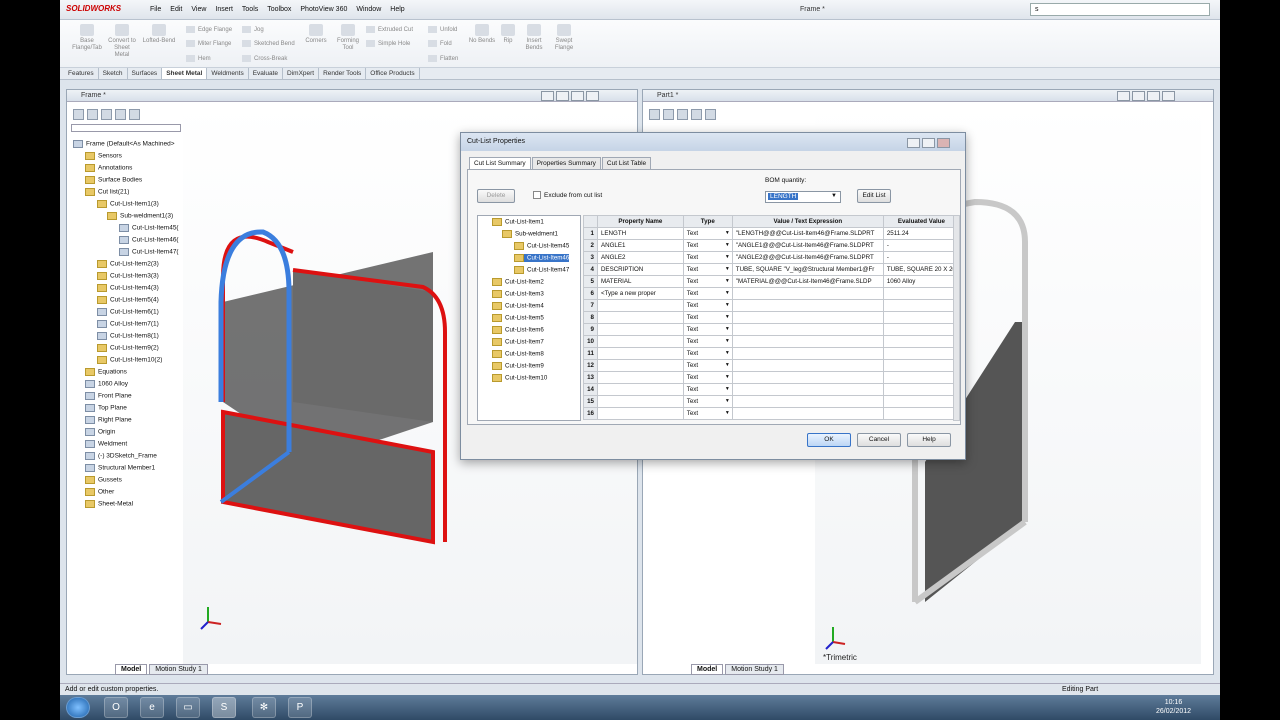  What do you see at coordinates (710, 114) in the screenshot?
I see `part1-display-tab-icon` at bounding box center [710, 114].